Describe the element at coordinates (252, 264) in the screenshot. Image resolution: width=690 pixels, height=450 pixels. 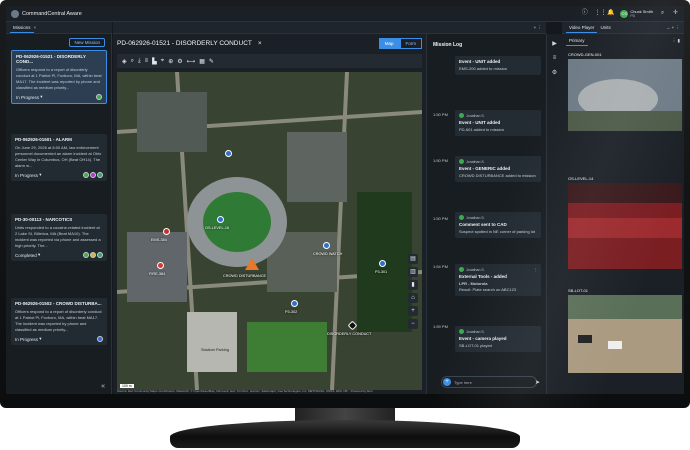
I see `warning-icon` at that location.